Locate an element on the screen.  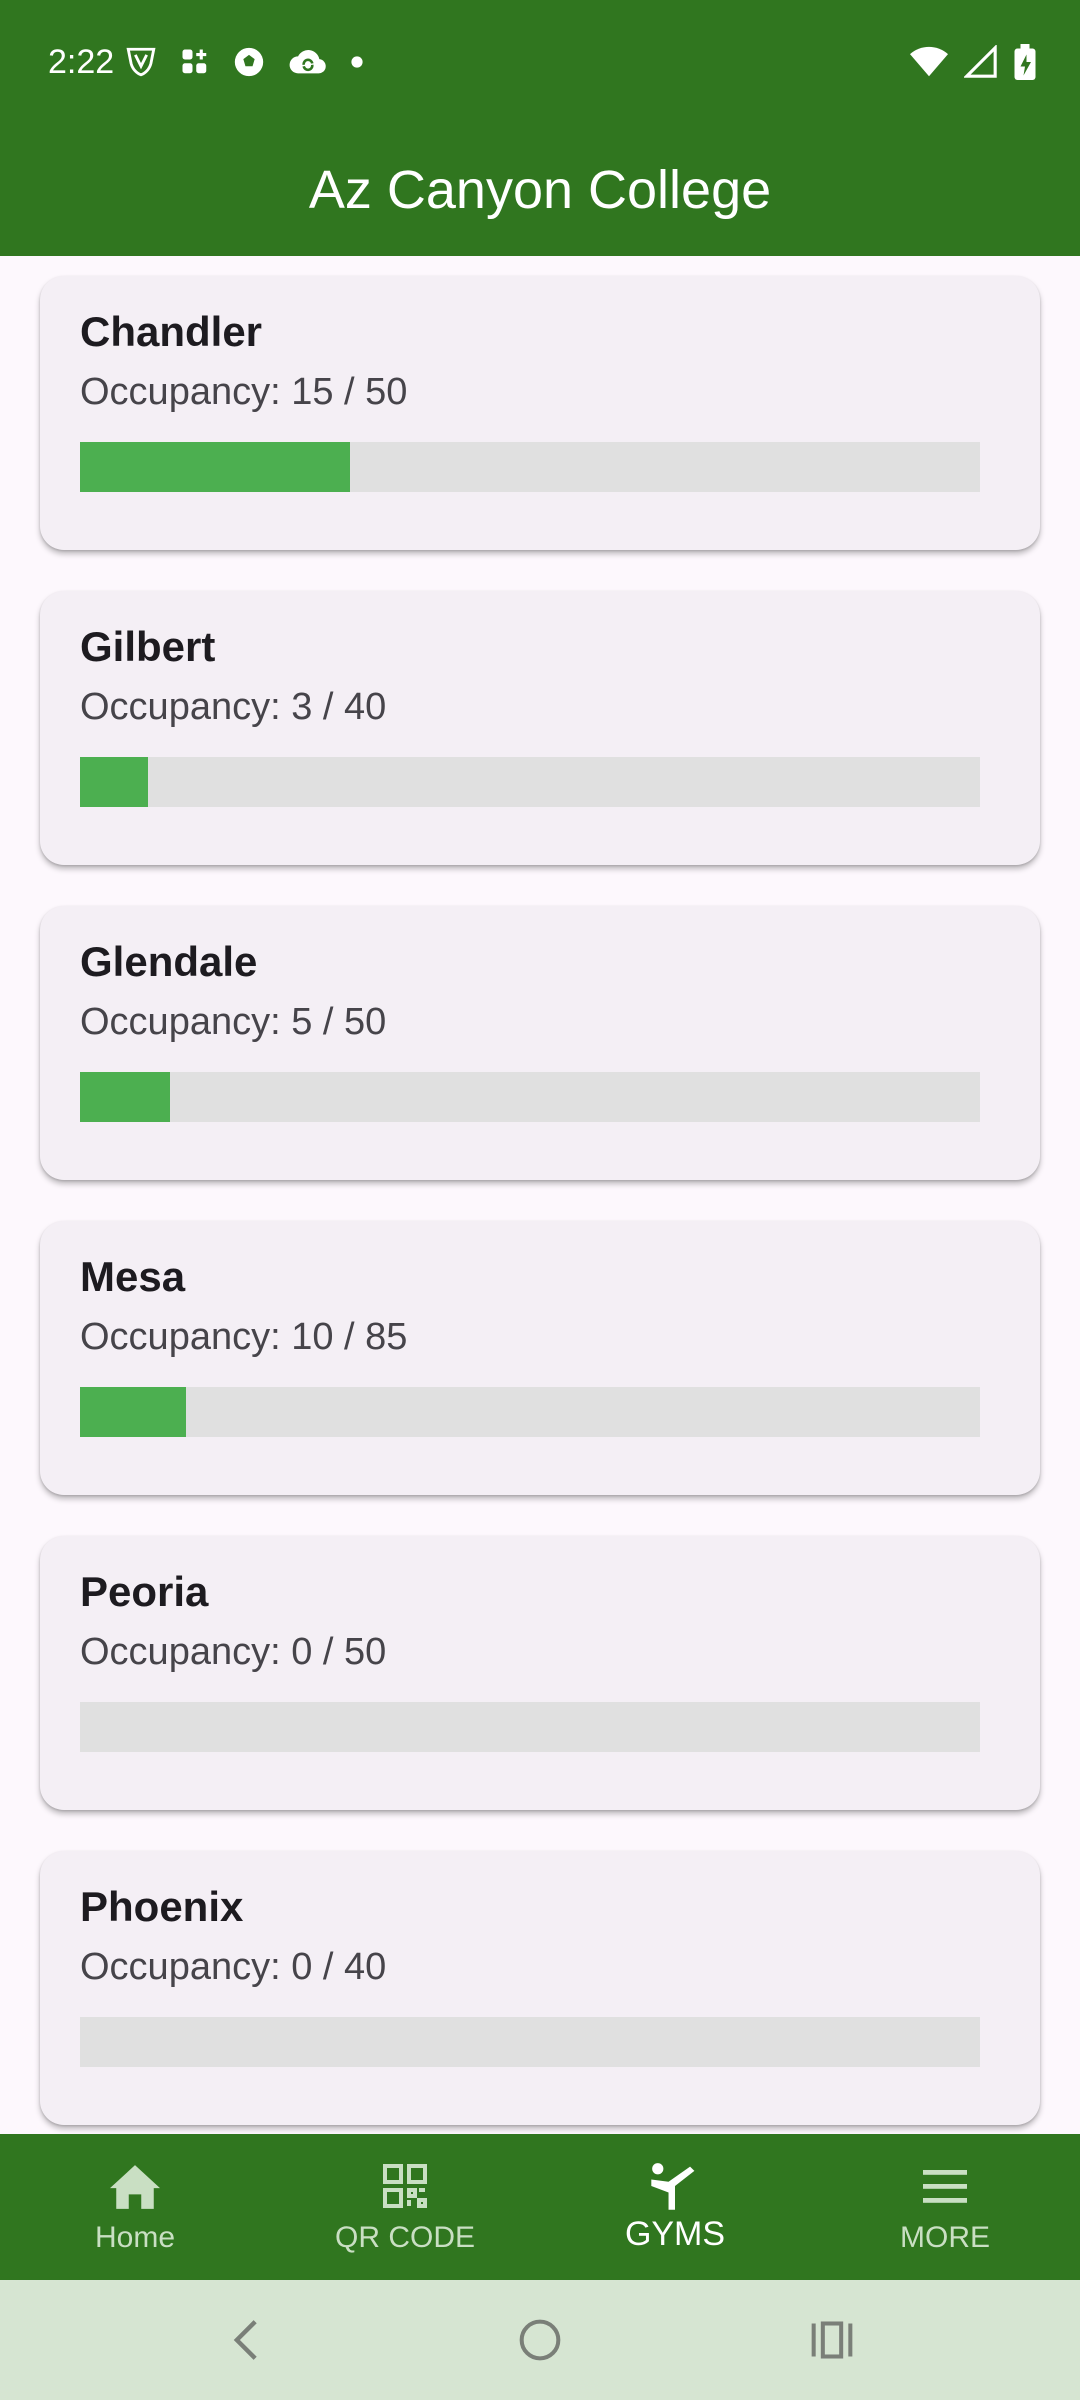
page-title: Az Canyon College is located at coordinates (540, 190).